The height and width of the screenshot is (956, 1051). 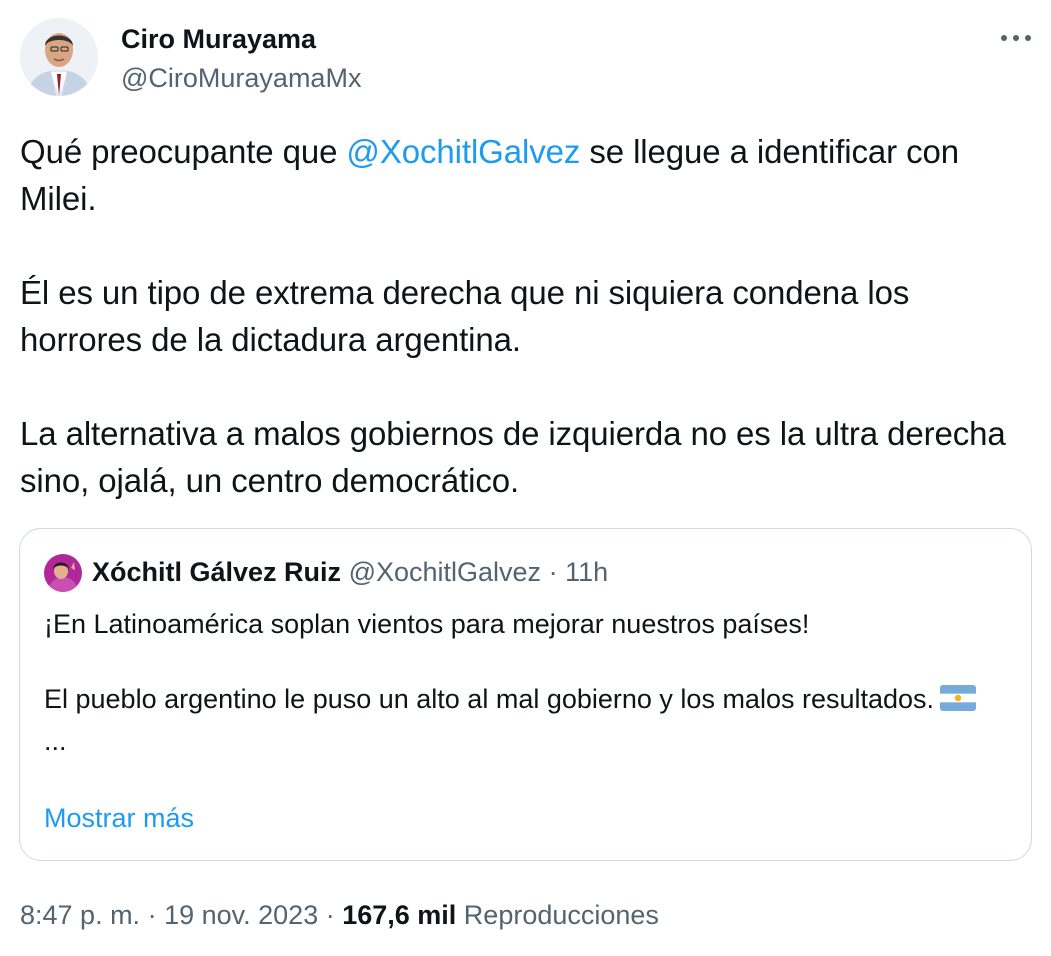 I want to click on tweet-text-segment: Qué preocupante que, so click(x=183, y=151).